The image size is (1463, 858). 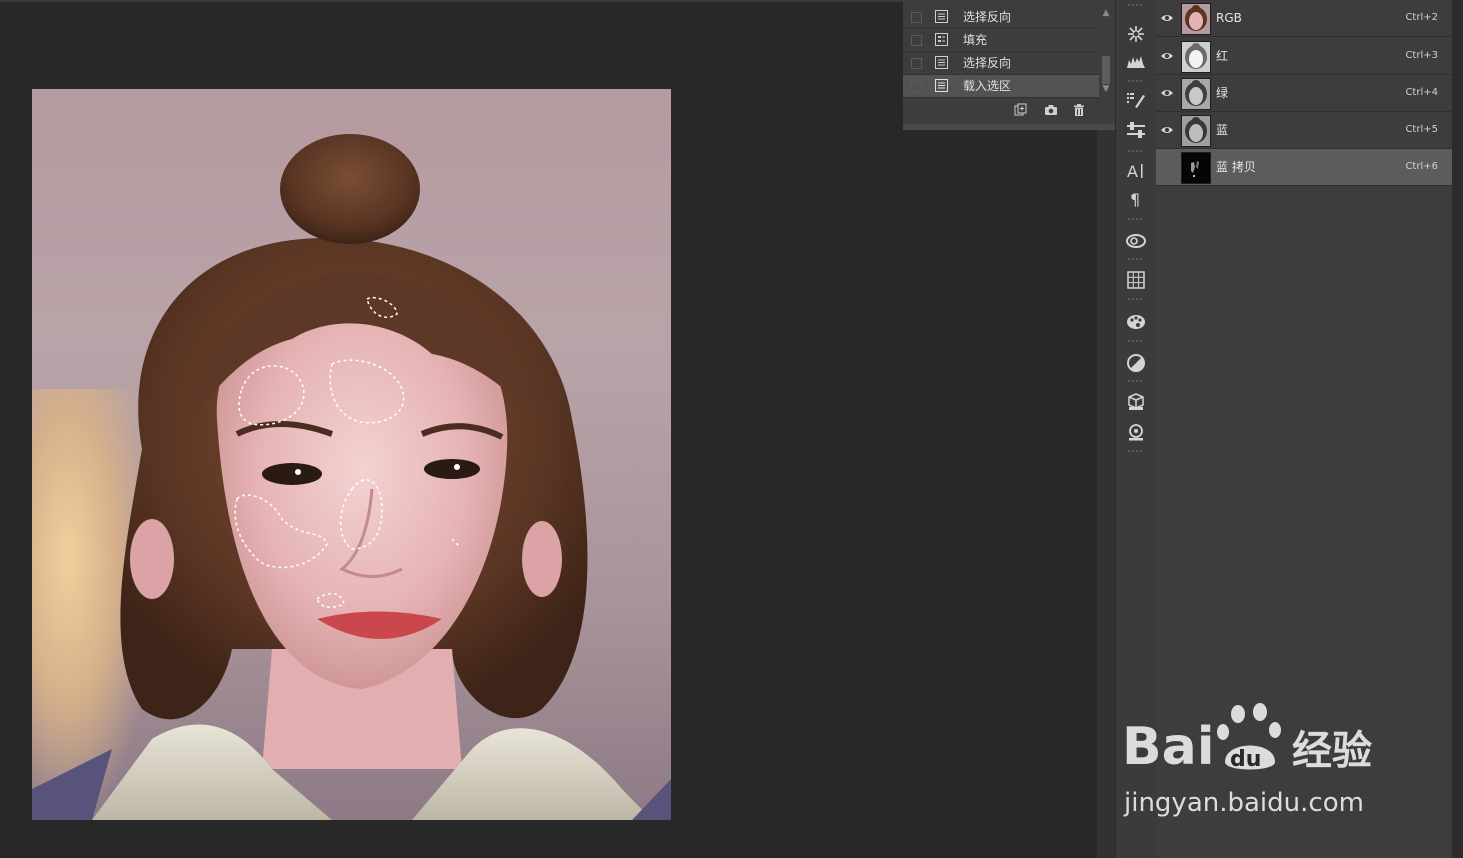 What do you see at coordinates (1245, 759) in the screenshot?
I see `svg-text: du` at bounding box center [1245, 759].